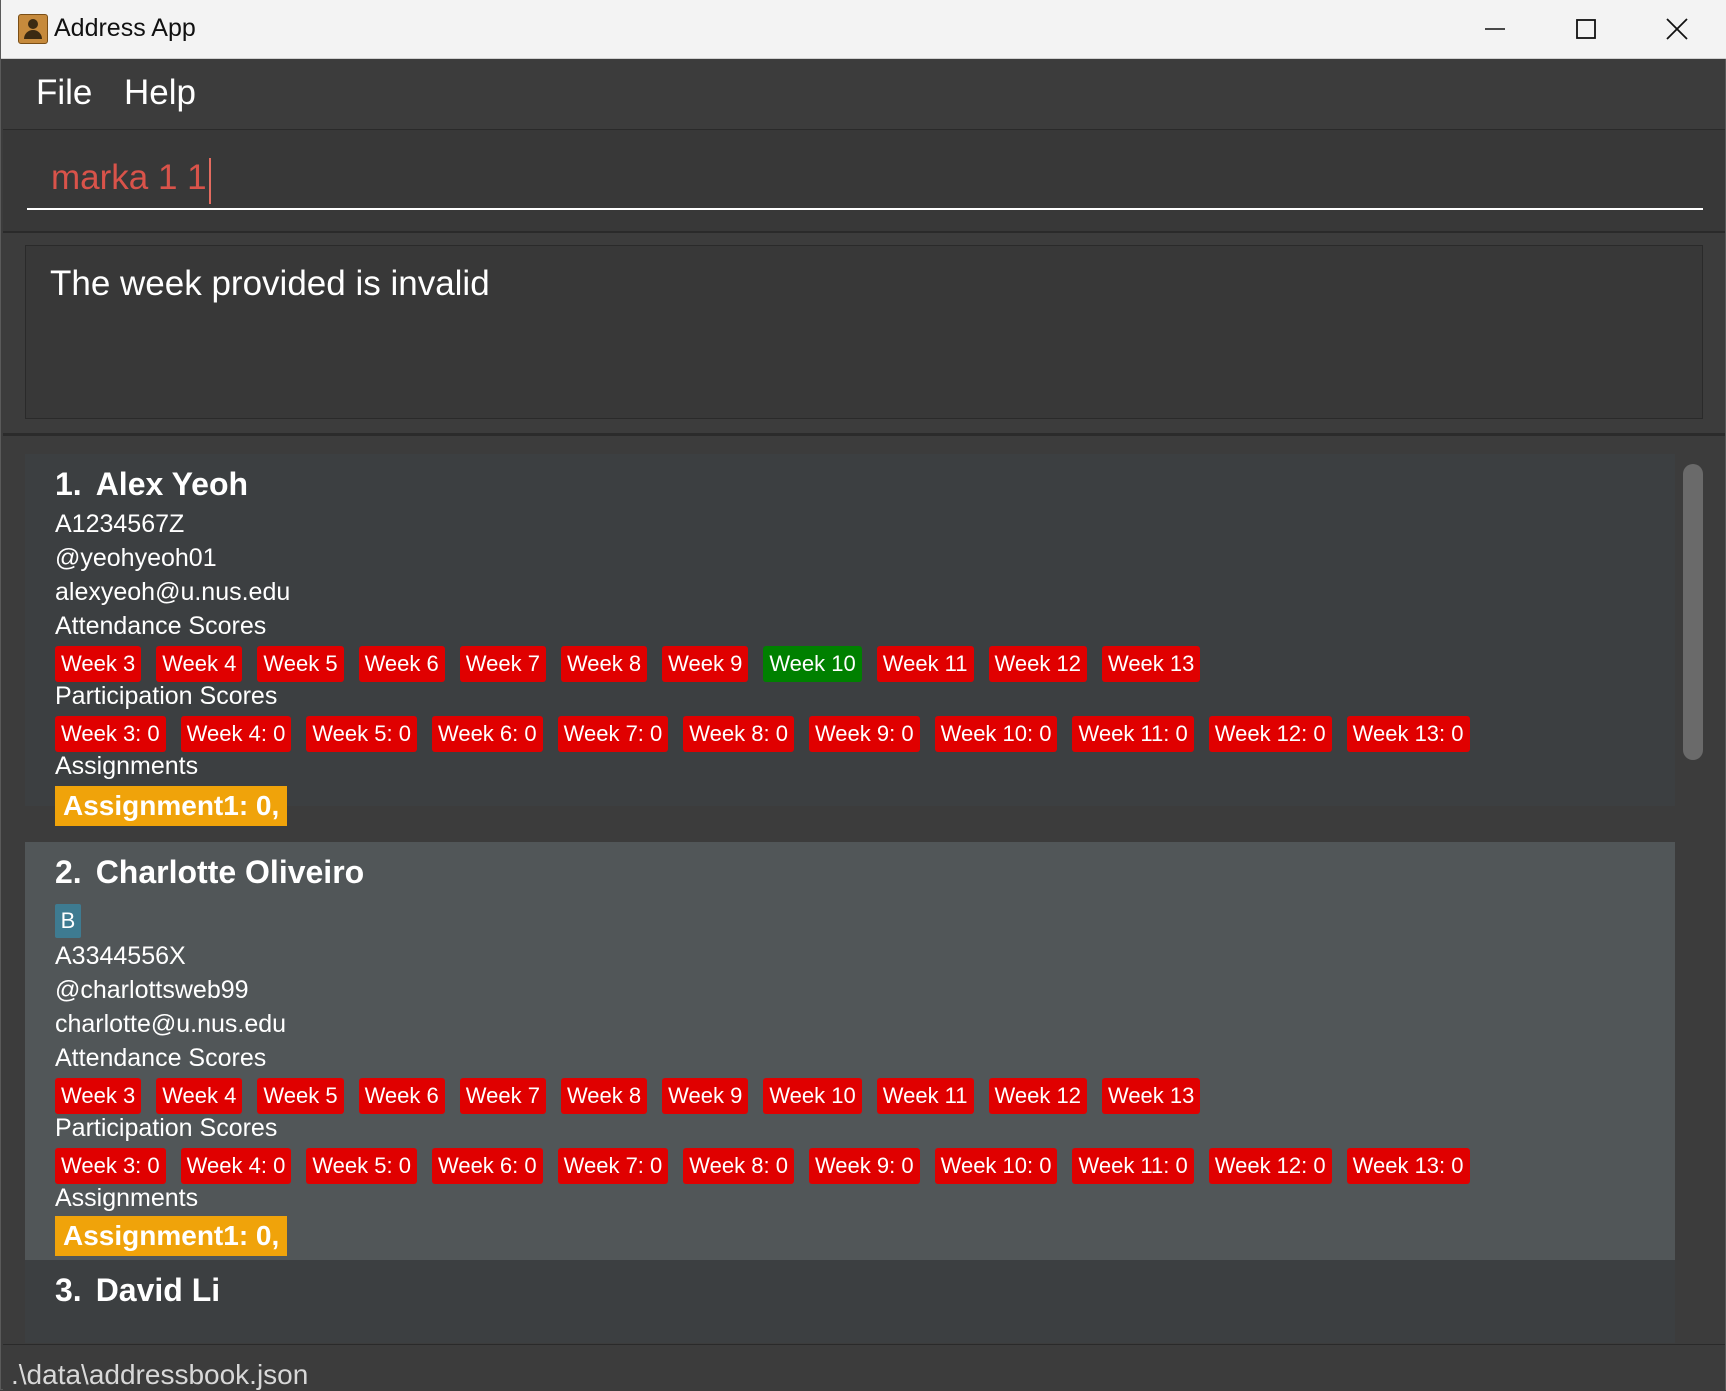 The width and height of the screenshot is (1726, 1391). I want to click on result-display: The week provided is invalid, so click(864, 334).